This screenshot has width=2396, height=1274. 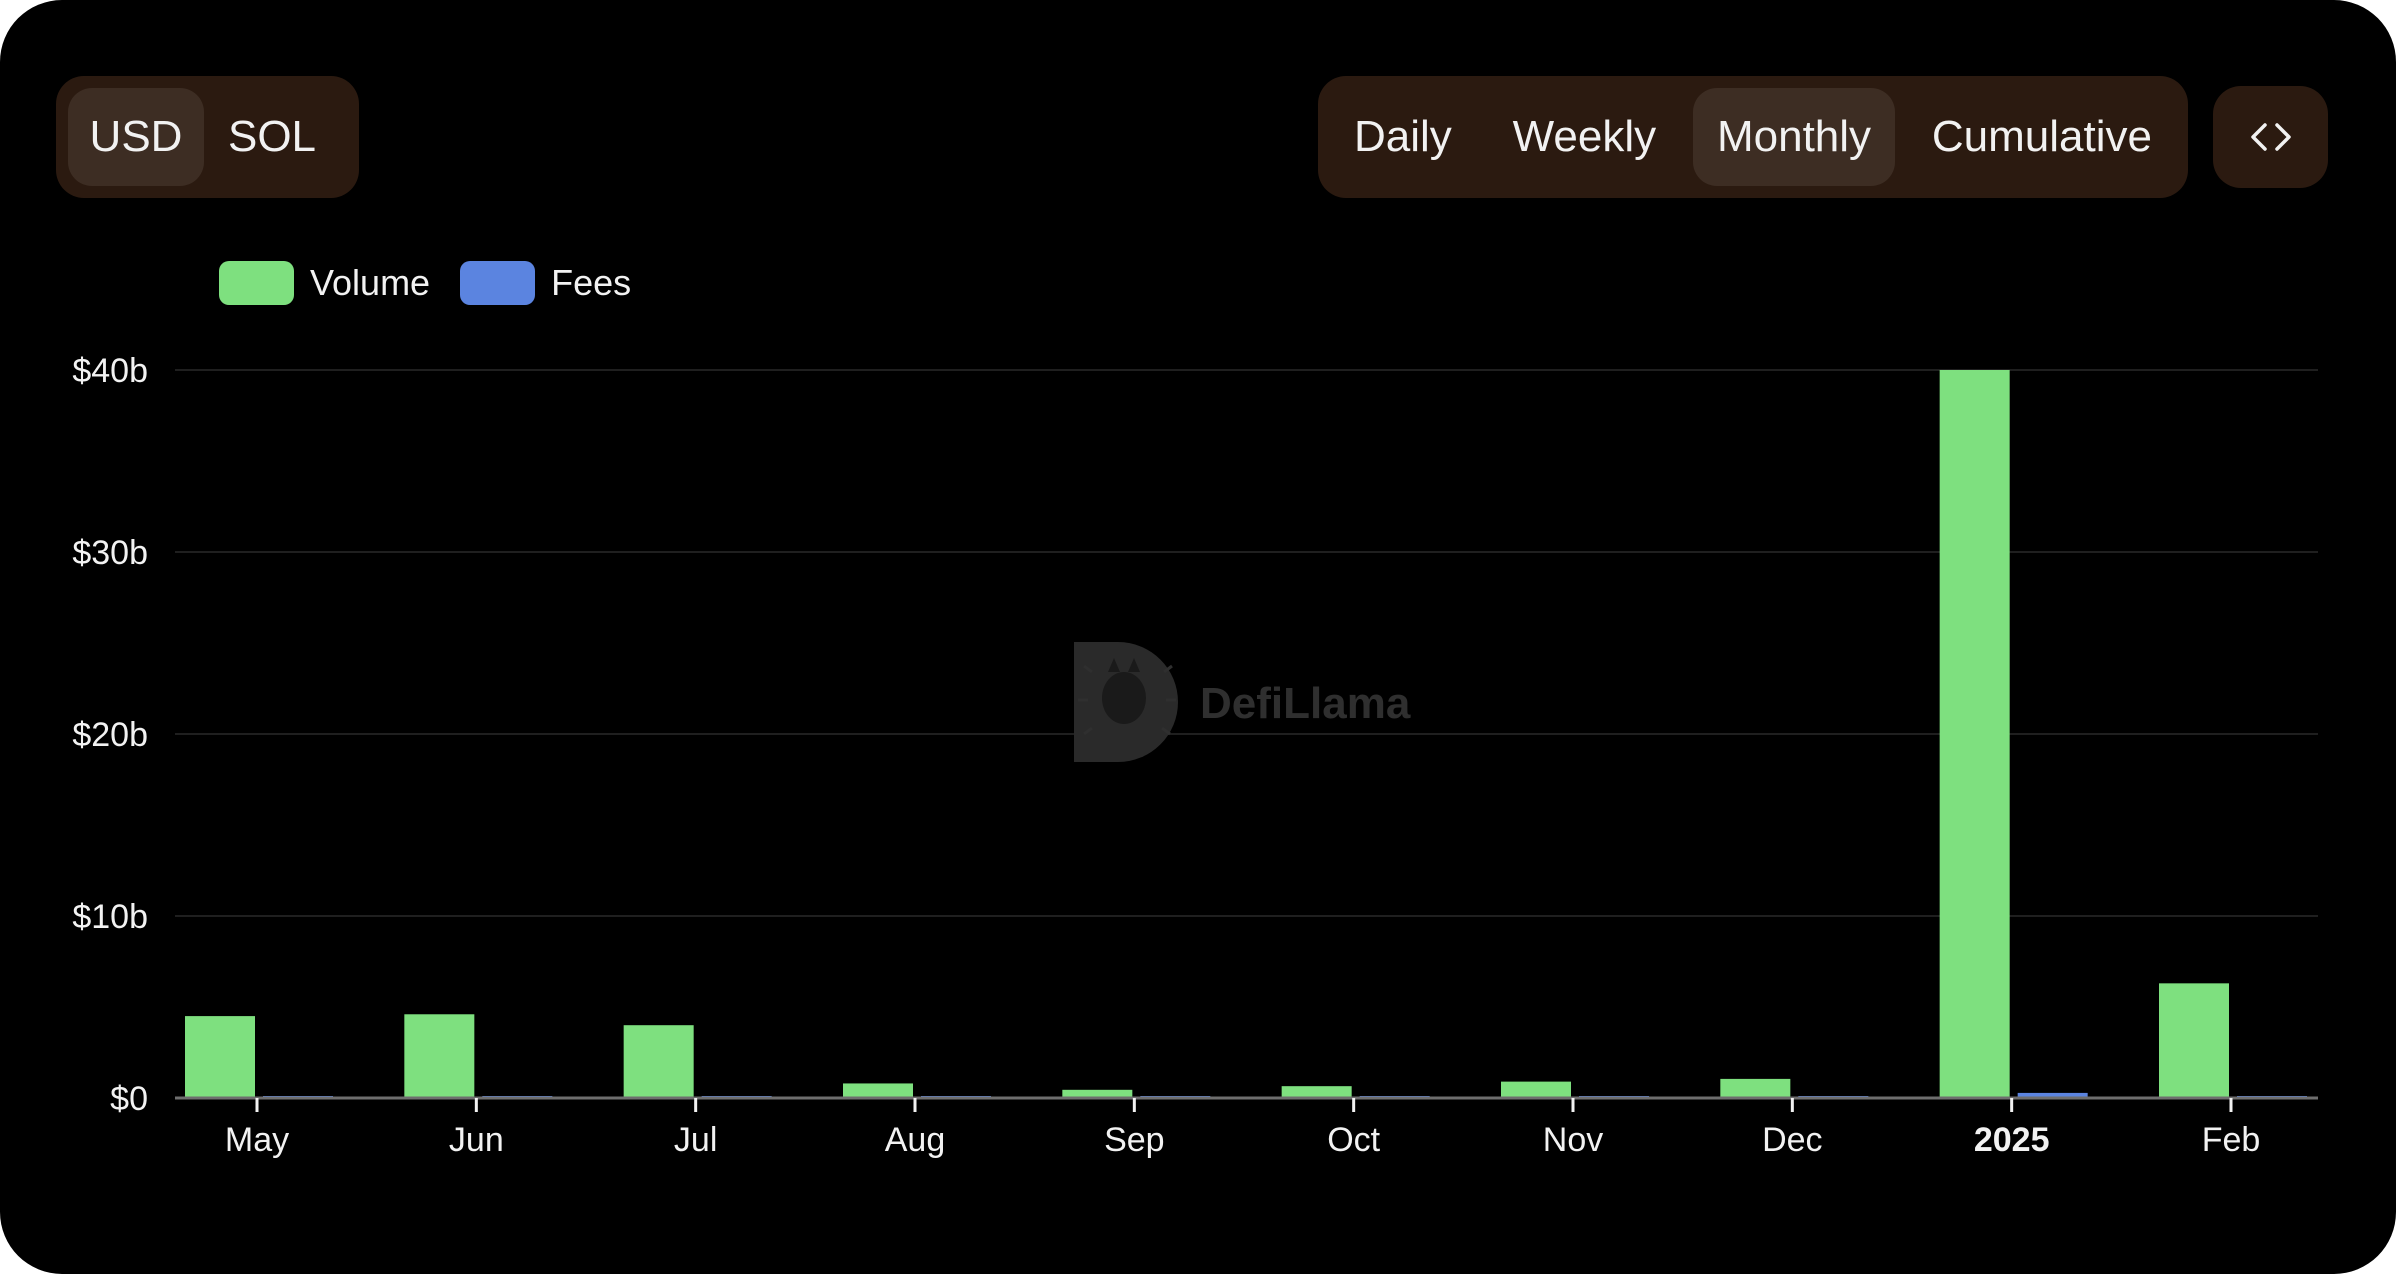 I want to click on x-tick-label: 2025, so click(x=2012, y=1140).